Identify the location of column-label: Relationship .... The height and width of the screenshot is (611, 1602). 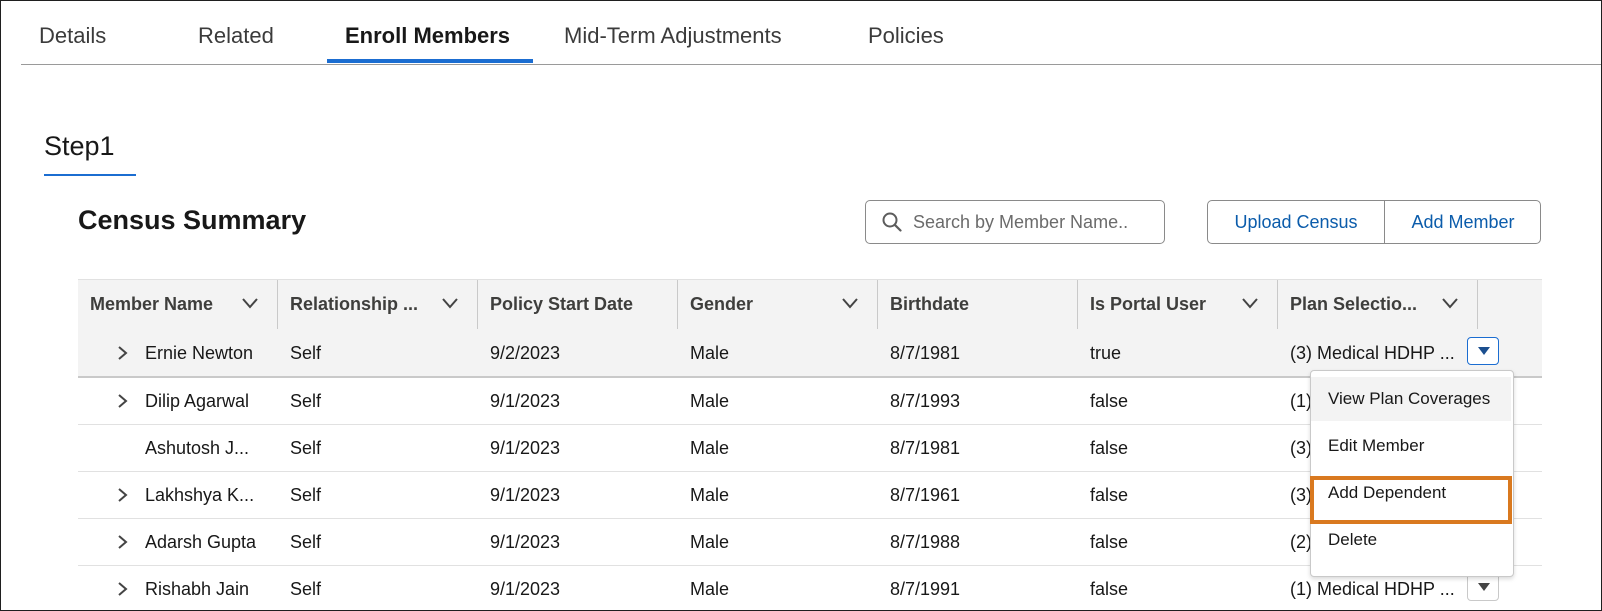
(354, 304).